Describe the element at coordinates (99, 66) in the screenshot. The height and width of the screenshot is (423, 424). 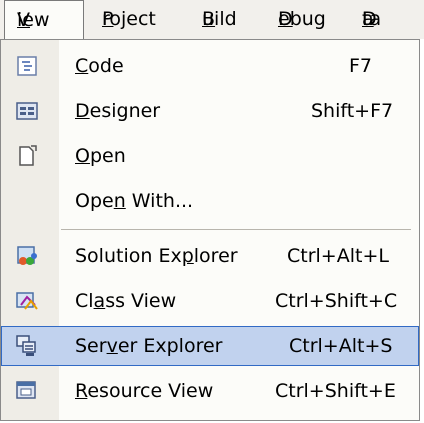
I see `menu-item-label: Code` at that location.